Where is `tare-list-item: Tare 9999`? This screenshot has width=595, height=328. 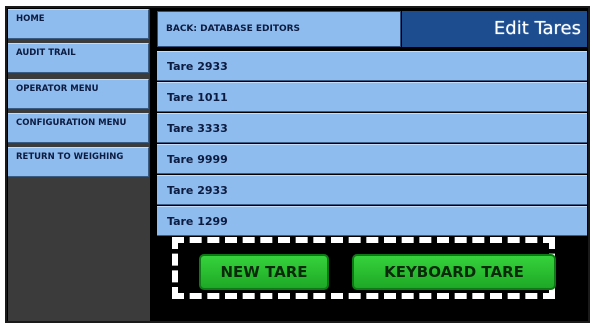
tare-list-item: Tare 9999 is located at coordinates (372, 159).